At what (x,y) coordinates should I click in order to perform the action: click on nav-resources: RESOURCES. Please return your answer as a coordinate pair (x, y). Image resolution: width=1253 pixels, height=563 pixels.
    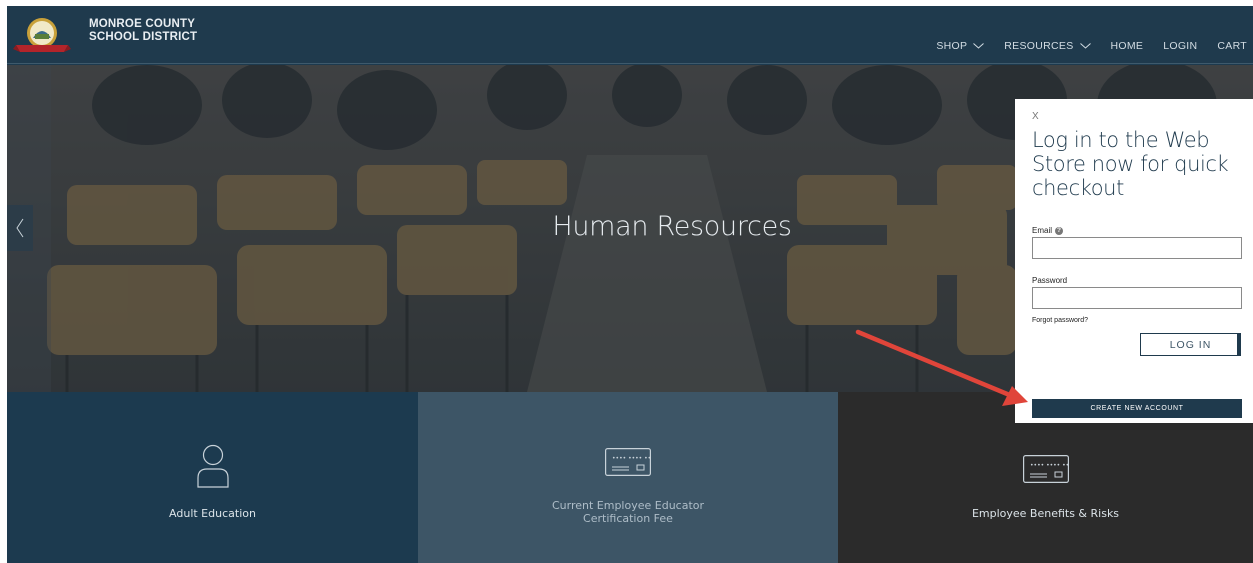
    Looking at the image, I should click on (1047, 46).